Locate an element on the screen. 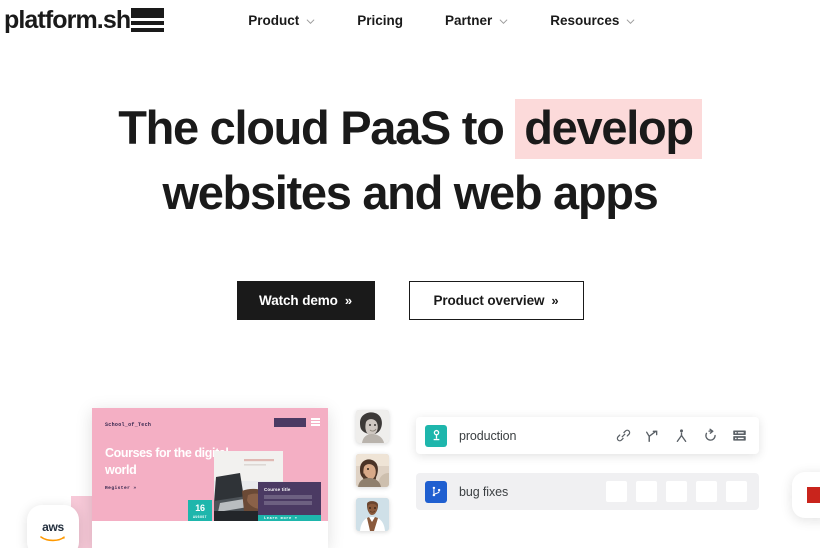  logo-text: platform.sh is located at coordinates (67, 19).